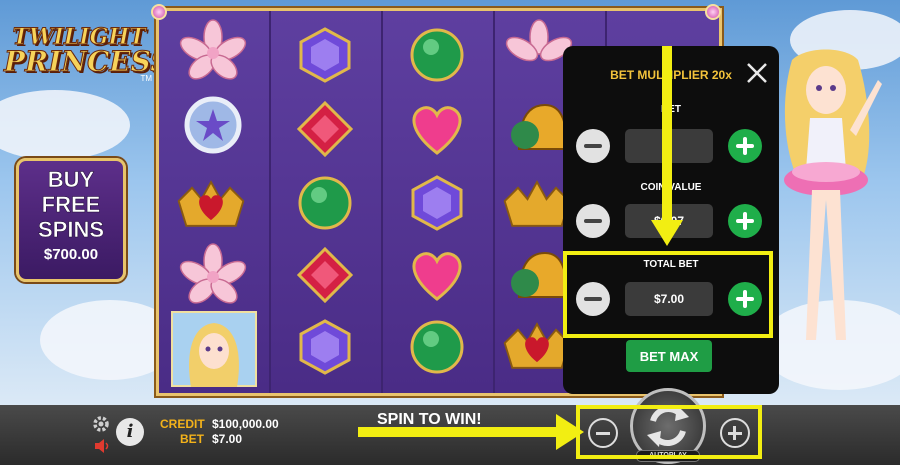  I want to click on bet-decrease-button, so click(593, 146).